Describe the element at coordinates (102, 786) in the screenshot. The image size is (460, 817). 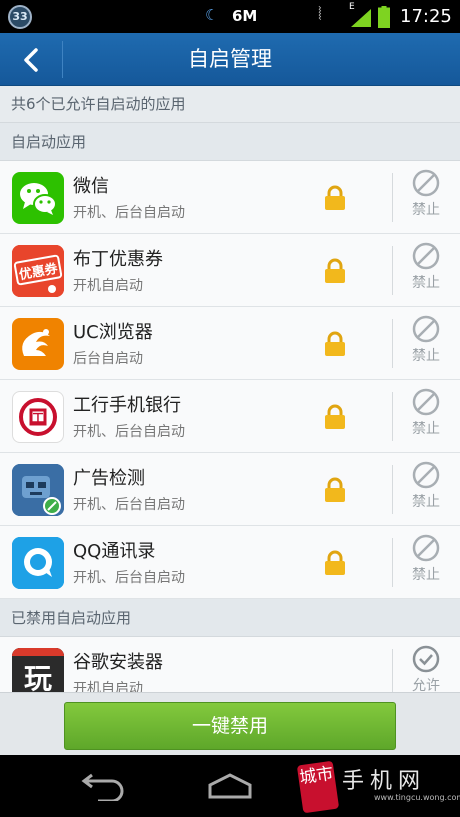
I see `nav-back-icon` at that location.